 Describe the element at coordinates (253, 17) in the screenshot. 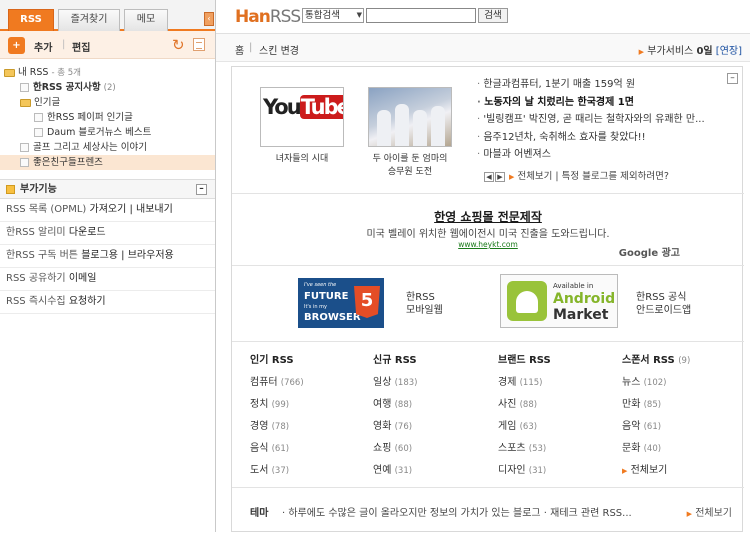

I see `logo-han: Han` at that location.